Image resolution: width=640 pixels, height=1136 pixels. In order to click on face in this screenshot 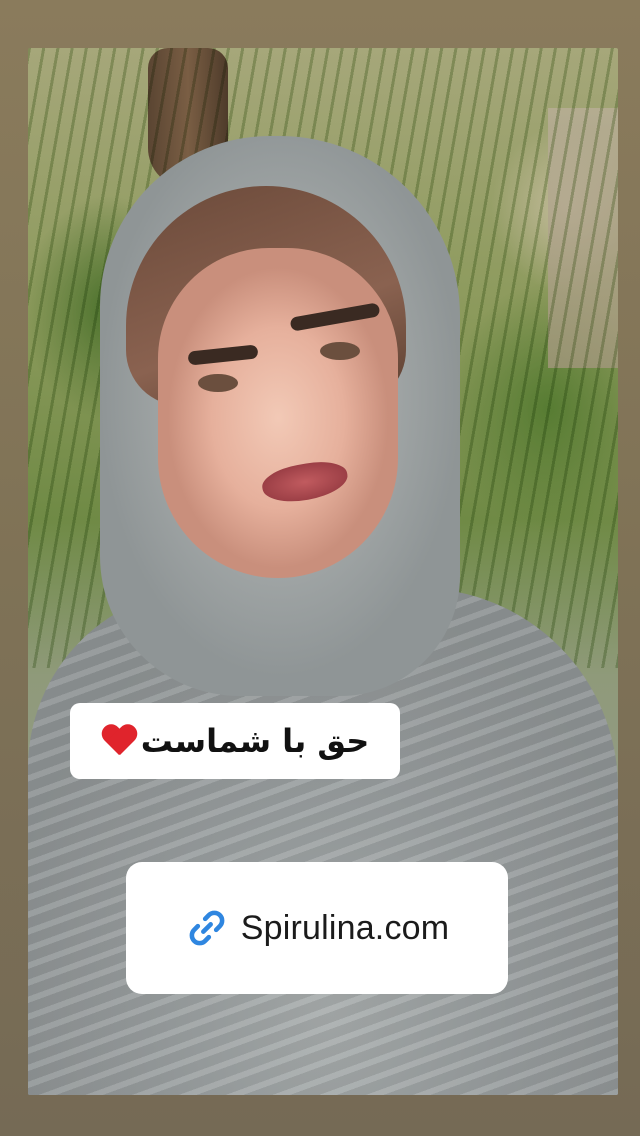, I will do `click(278, 413)`.